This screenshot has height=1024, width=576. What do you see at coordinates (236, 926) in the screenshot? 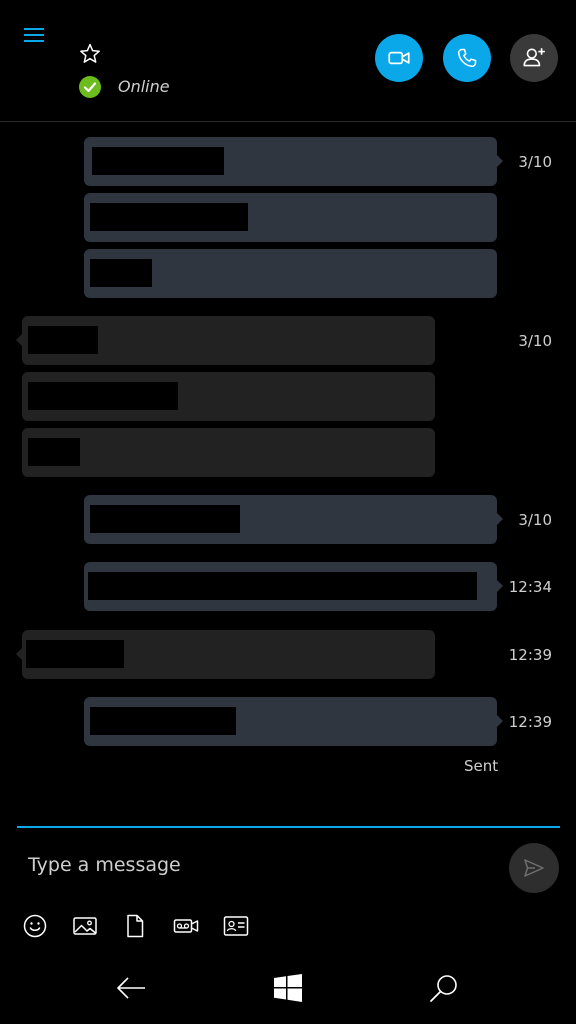
I see `contact-card-icon` at bounding box center [236, 926].